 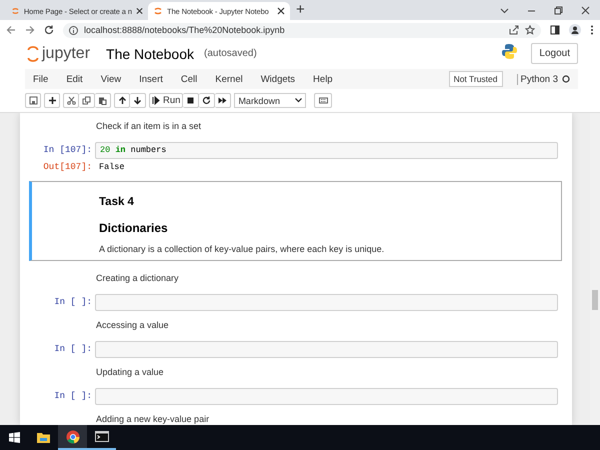 I want to click on output-prompt: Out[107]:, so click(x=67, y=167).